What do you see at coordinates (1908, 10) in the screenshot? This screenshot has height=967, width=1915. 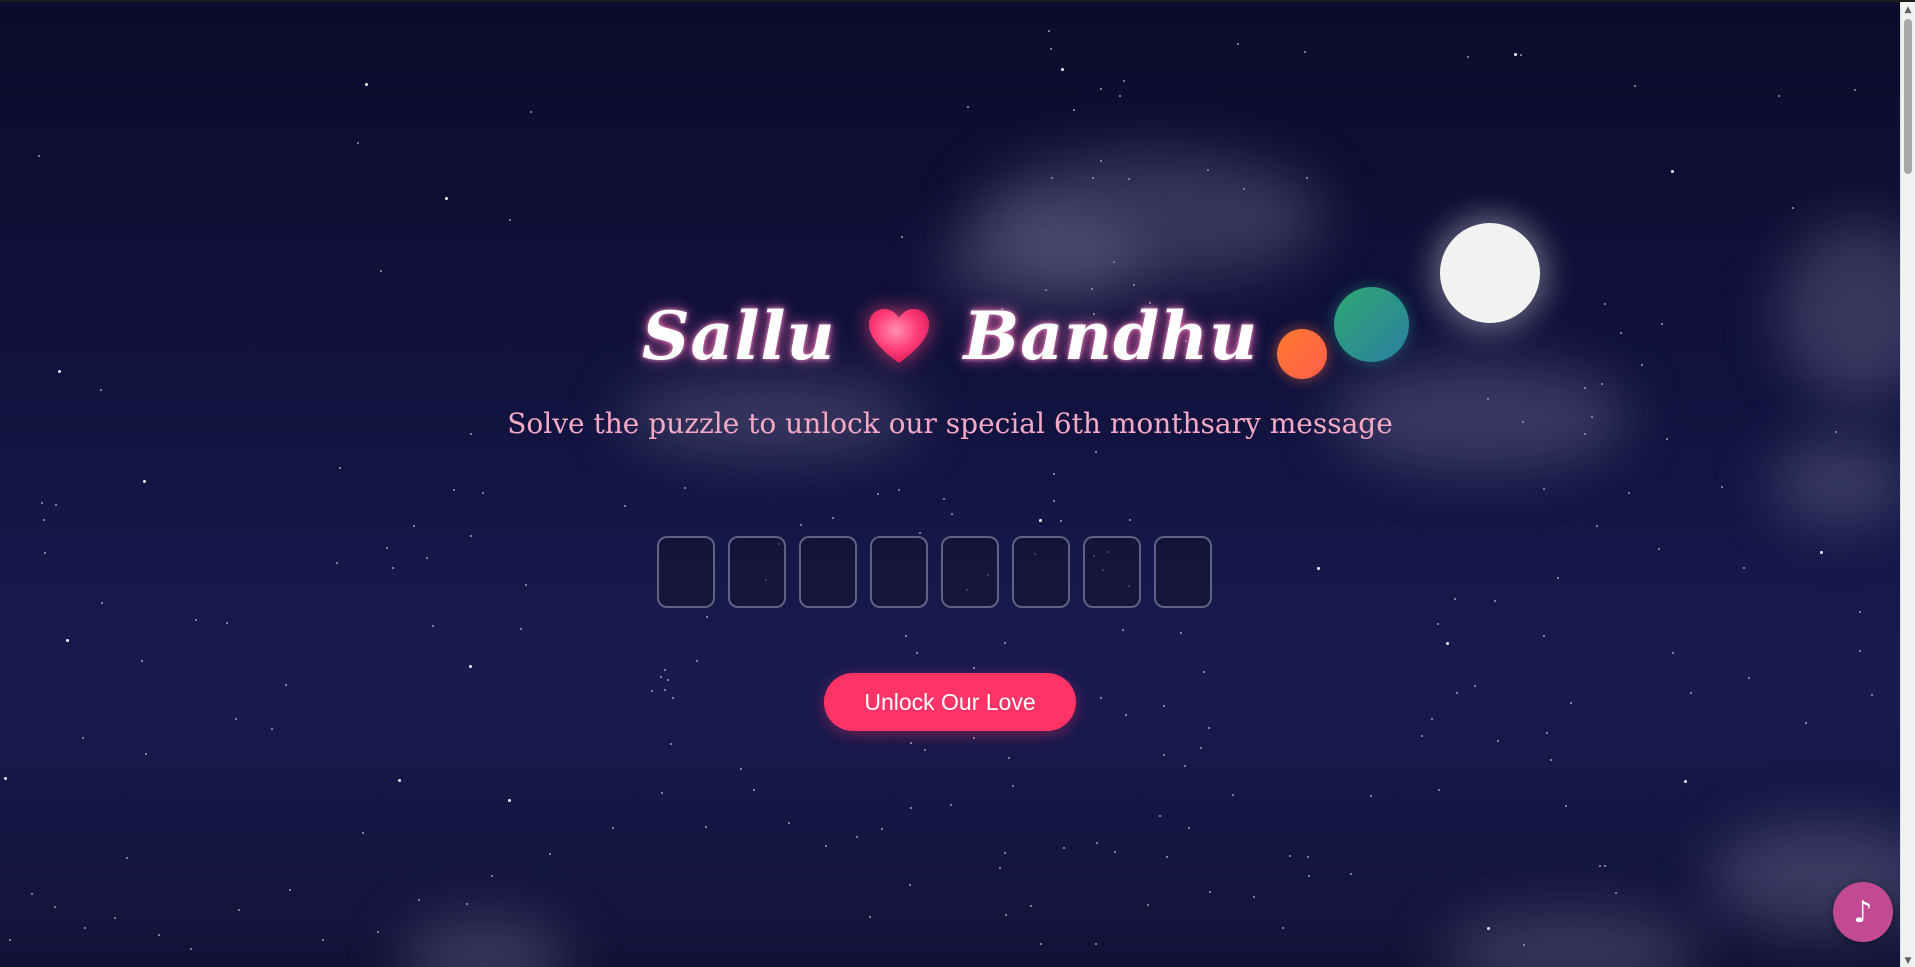 I see `scroll-up-arrow-icon: ▲` at bounding box center [1908, 10].